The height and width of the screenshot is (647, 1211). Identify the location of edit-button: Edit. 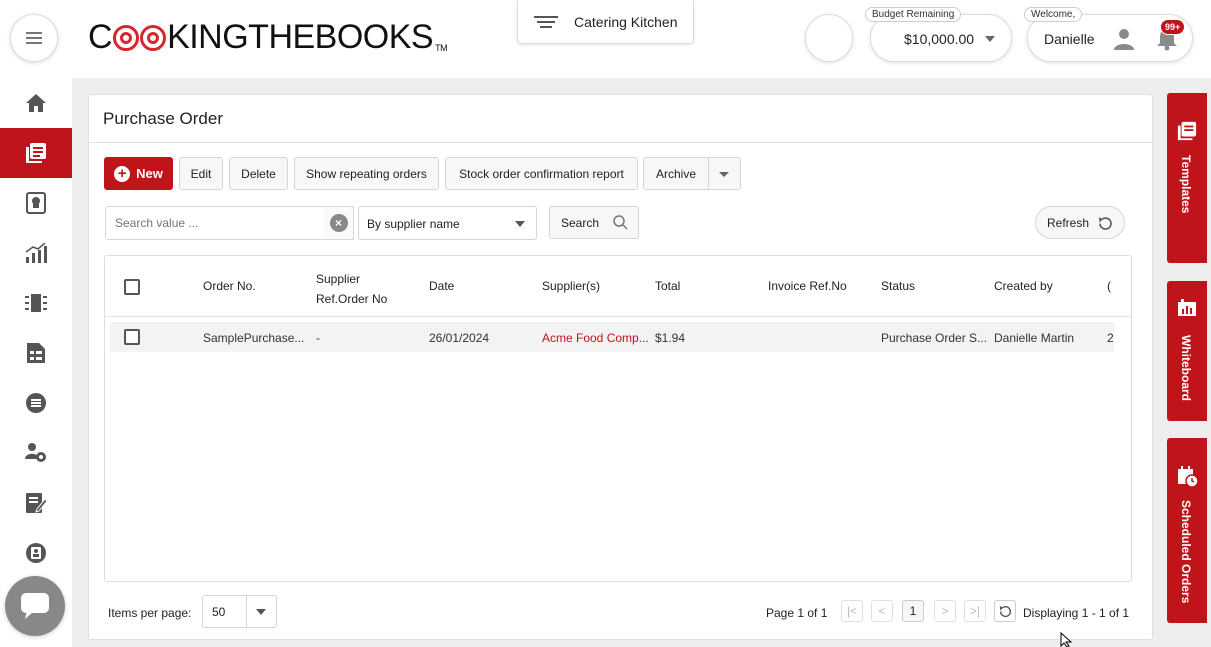
(201, 173).